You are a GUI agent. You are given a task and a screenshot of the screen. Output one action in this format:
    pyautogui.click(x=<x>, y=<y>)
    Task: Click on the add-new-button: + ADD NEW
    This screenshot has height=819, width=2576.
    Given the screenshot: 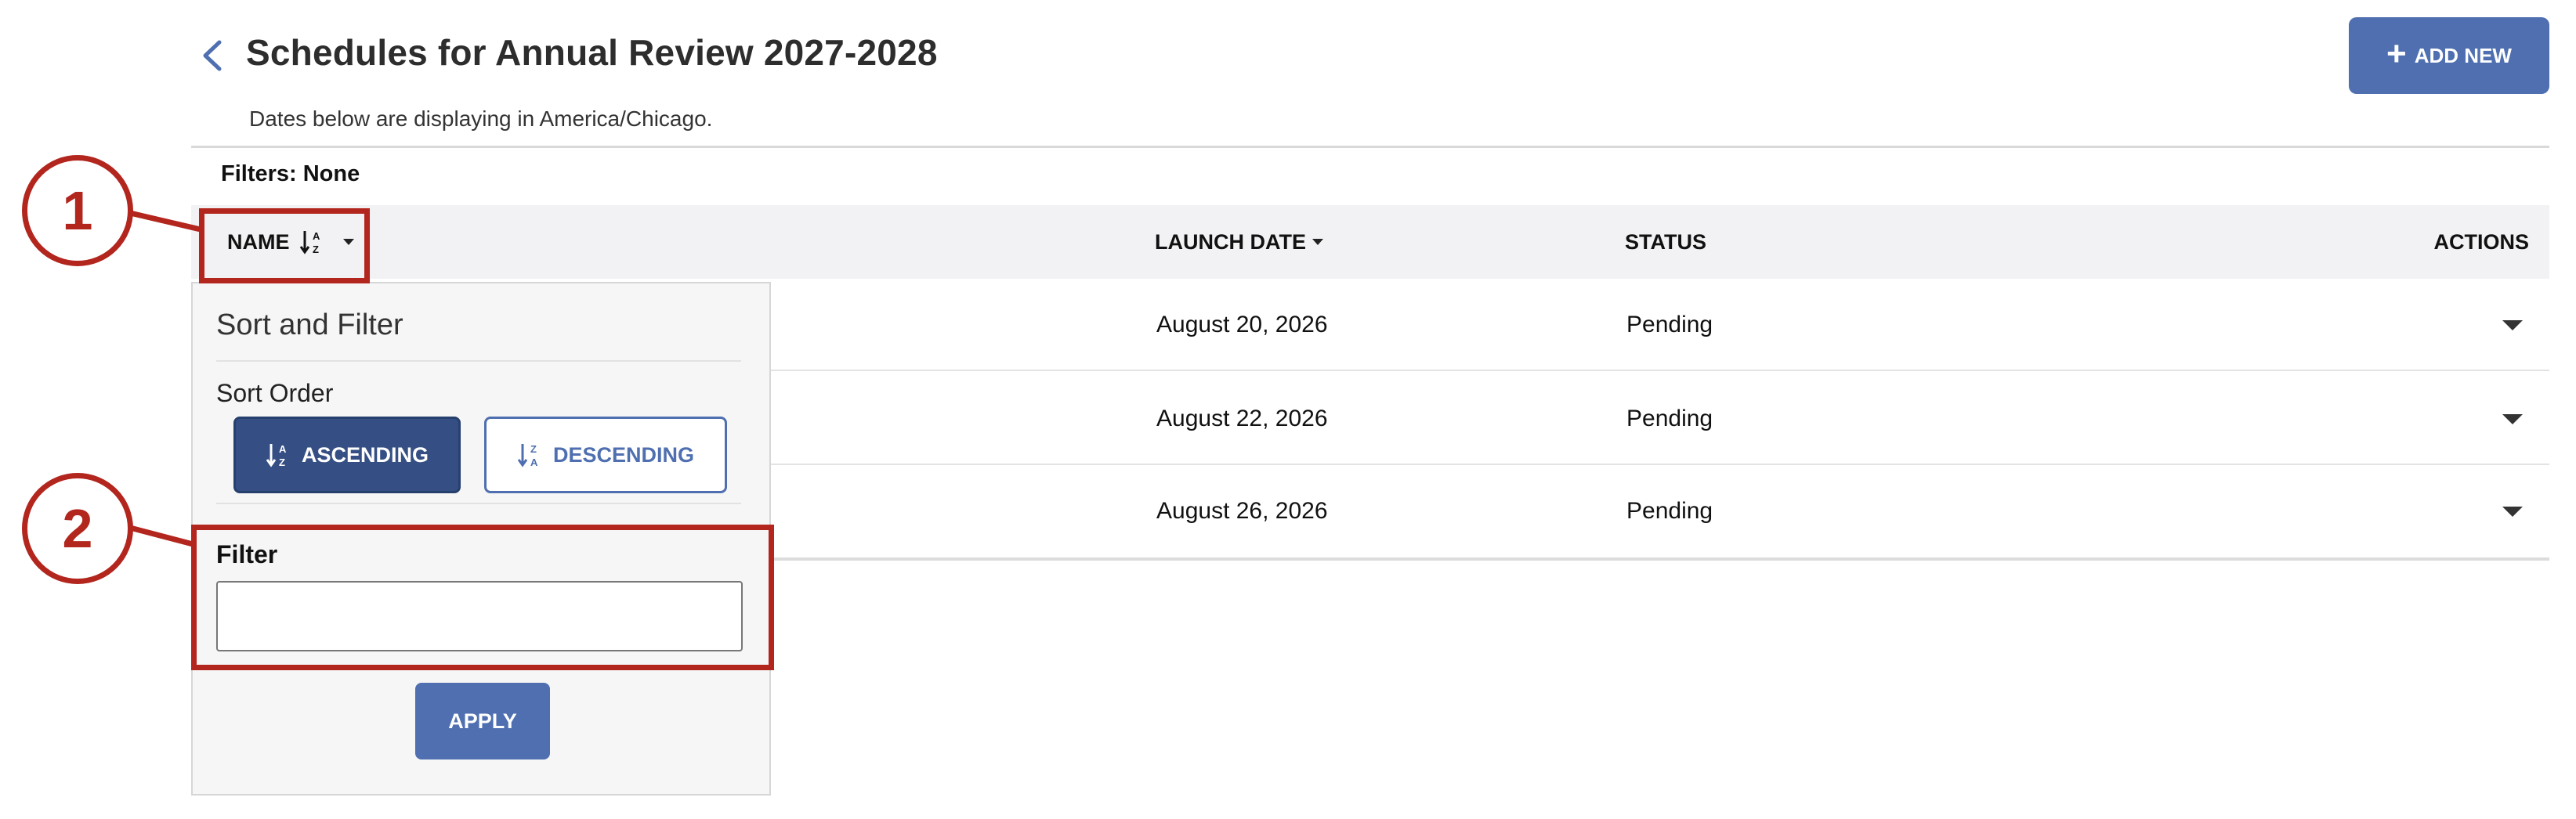 What is the action you would take?
    pyautogui.click(x=2449, y=55)
    